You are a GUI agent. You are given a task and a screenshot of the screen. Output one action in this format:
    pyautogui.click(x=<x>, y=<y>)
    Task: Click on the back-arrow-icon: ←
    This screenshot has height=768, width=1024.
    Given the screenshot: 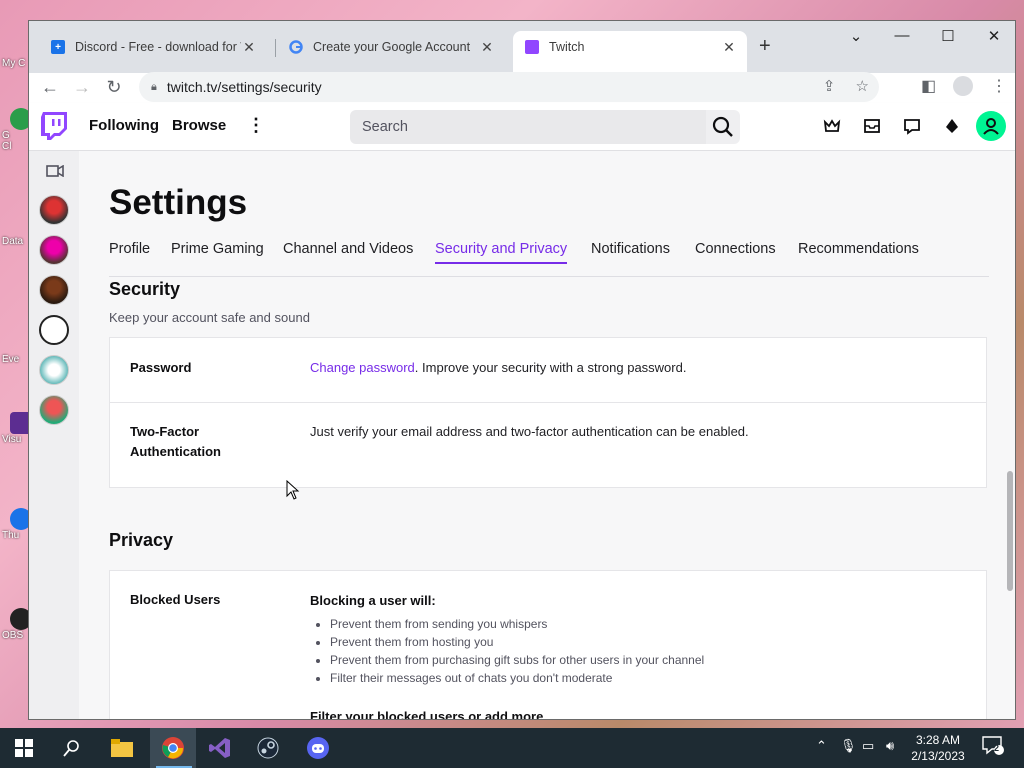 What is the action you would take?
    pyautogui.click(x=50, y=87)
    